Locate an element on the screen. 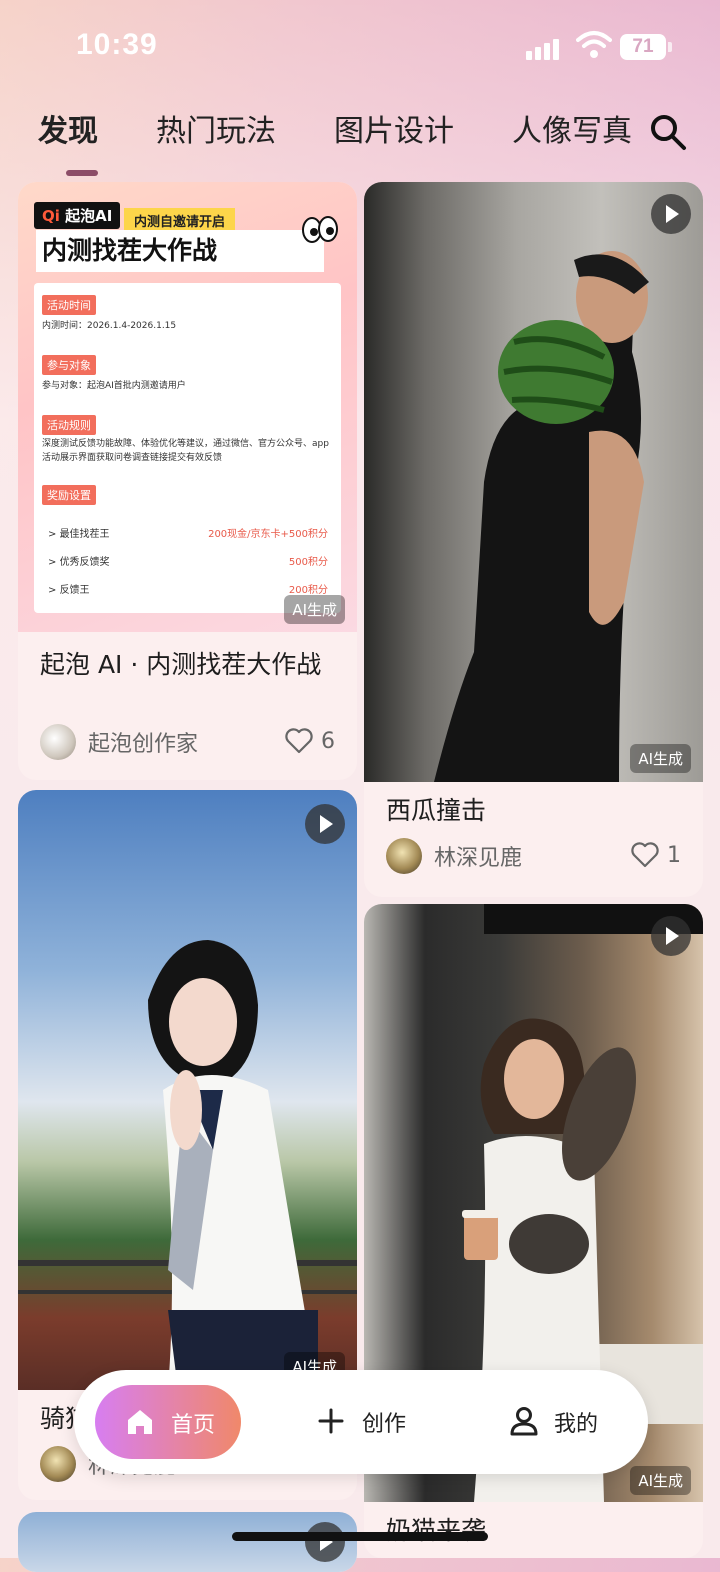 Image resolution: width=720 pixels, height=1572 pixels. poster-section-time: 活动时间 is located at coordinates (69, 305).